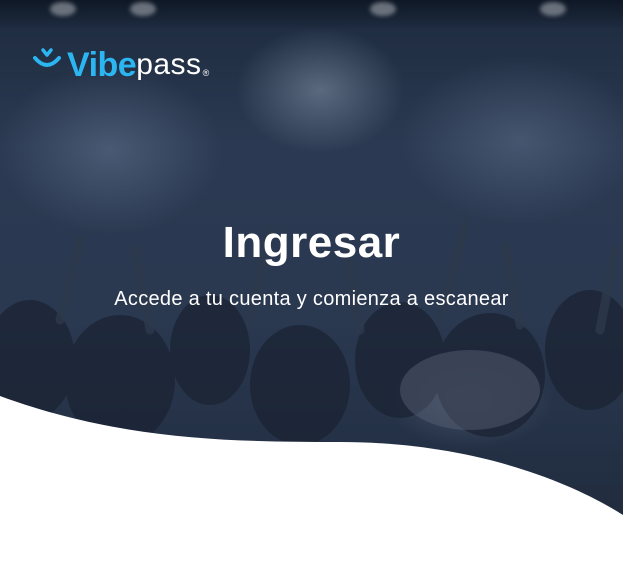  I want to click on brand-name-primary: Vibe, so click(102, 65).